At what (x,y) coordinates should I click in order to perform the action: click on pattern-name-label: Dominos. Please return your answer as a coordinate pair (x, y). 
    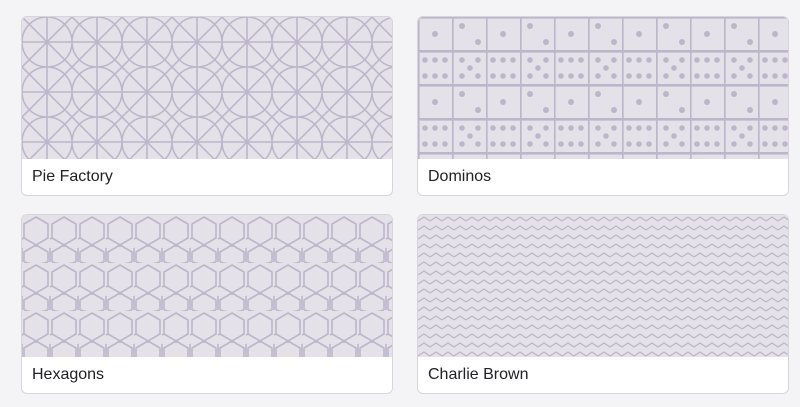
    Looking at the image, I should click on (460, 176).